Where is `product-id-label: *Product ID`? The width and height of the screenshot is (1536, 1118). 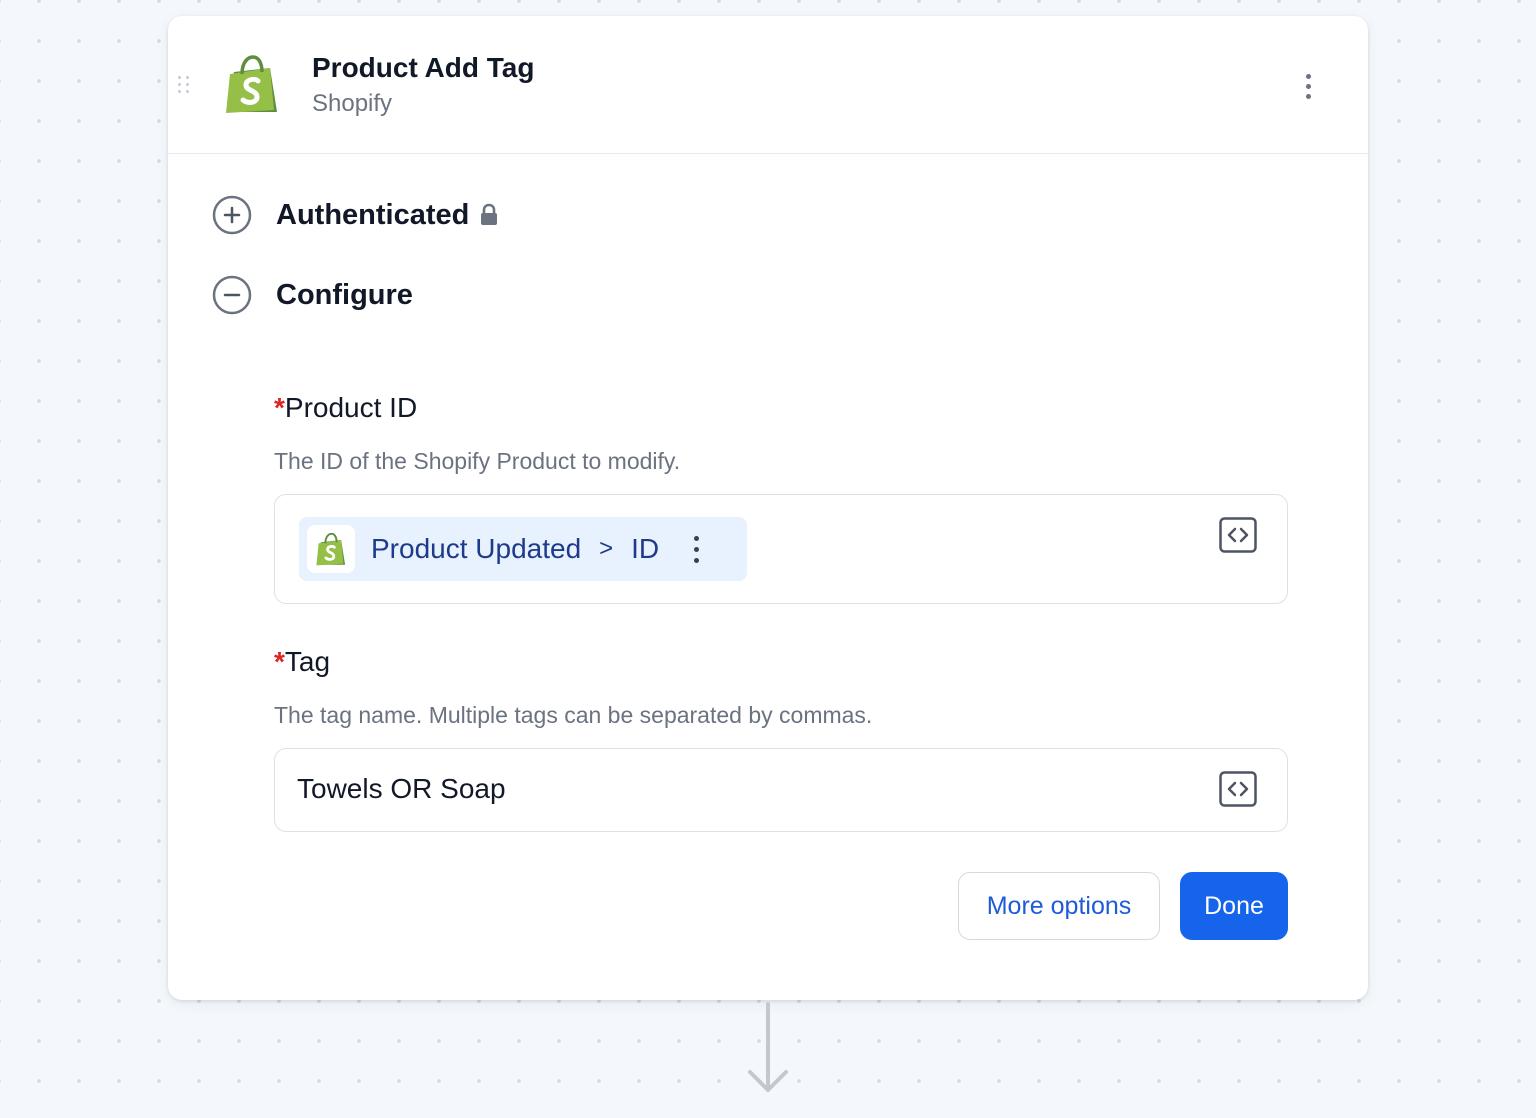
product-id-label: *Product ID is located at coordinates (345, 408).